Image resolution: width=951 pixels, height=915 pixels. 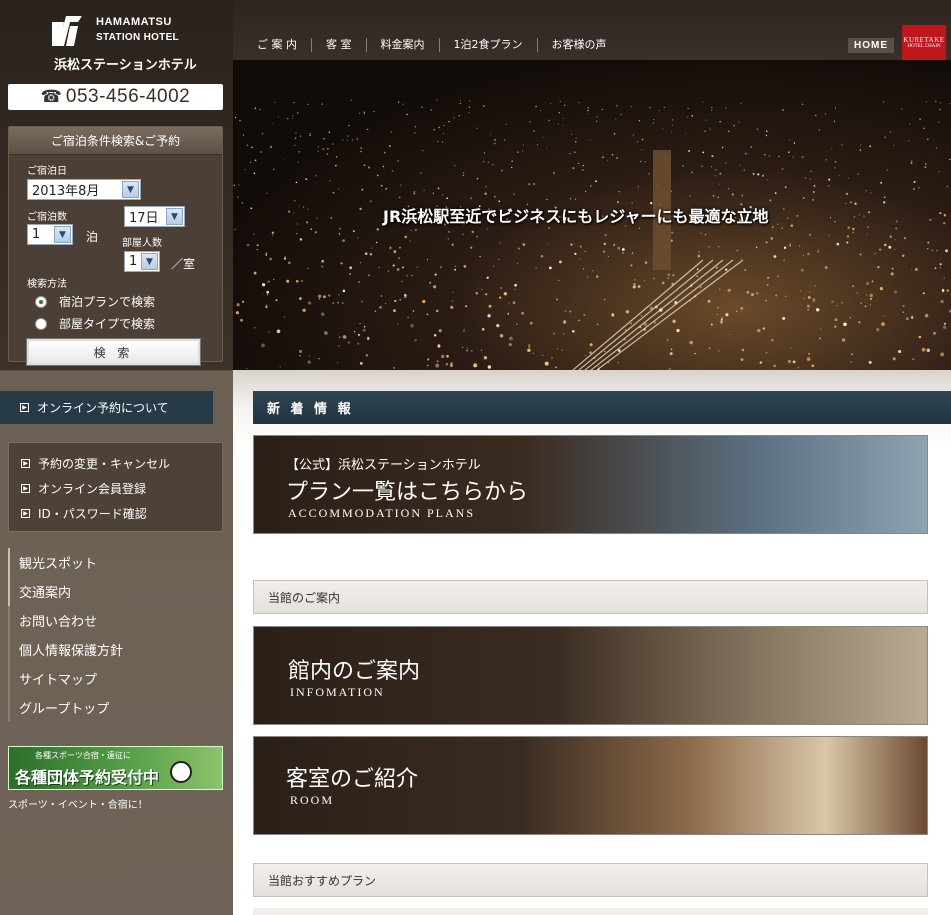 What do you see at coordinates (50, 234) in the screenshot?
I see `nights-select: 1 ▼` at bounding box center [50, 234].